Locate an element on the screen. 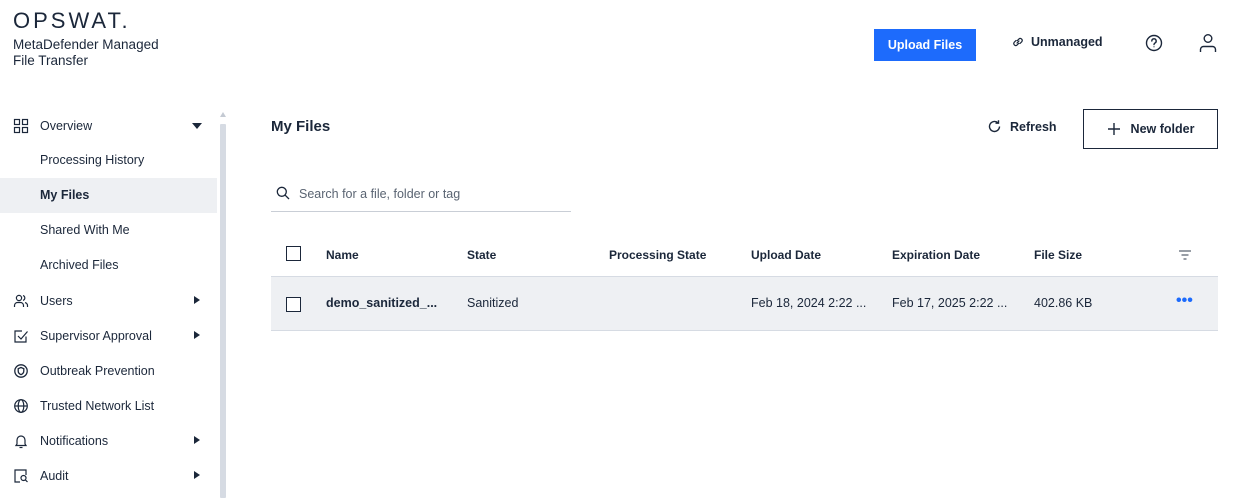 The width and height of the screenshot is (1233, 498). unmanaged-label: Unmanaged is located at coordinates (1067, 42).